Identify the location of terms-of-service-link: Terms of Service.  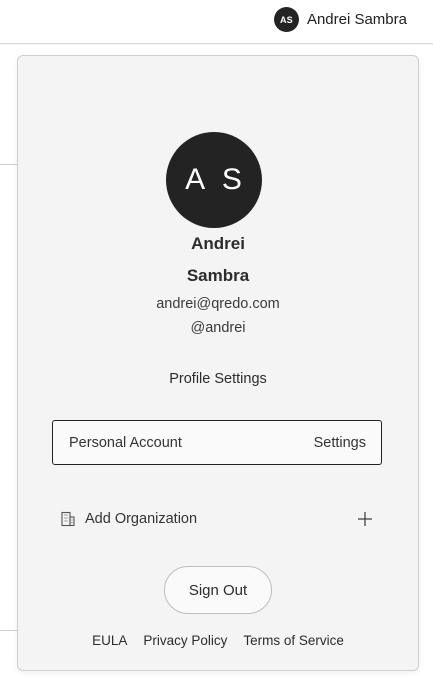
(293, 640).